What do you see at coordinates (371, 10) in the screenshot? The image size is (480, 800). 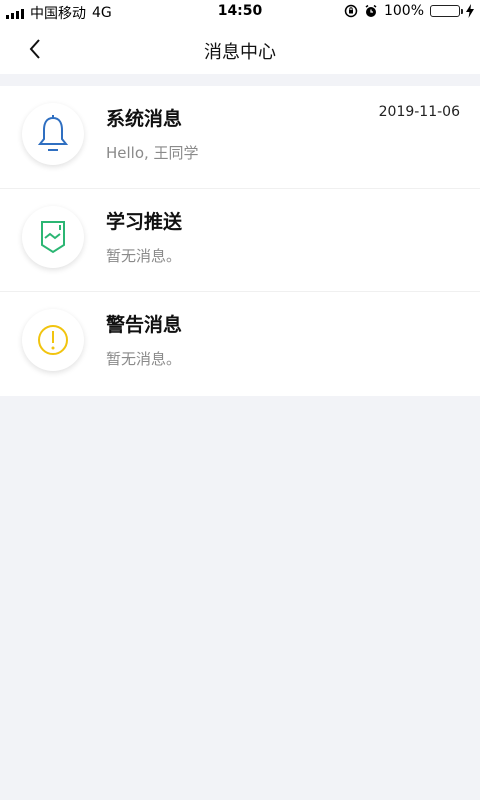 I see `alarm-icon` at bounding box center [371, 10].